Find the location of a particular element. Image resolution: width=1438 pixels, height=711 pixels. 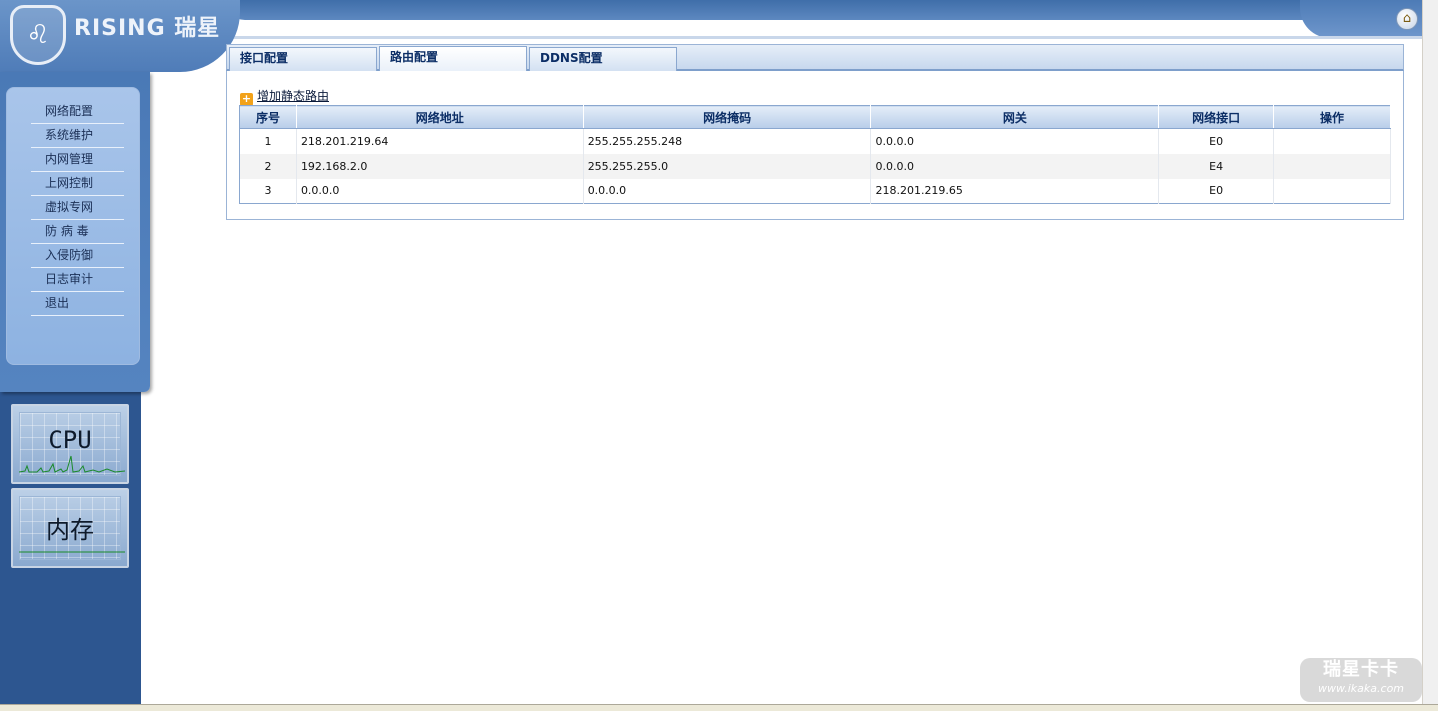

memory-monitor: 内存 is located at coordinates (70, 528).